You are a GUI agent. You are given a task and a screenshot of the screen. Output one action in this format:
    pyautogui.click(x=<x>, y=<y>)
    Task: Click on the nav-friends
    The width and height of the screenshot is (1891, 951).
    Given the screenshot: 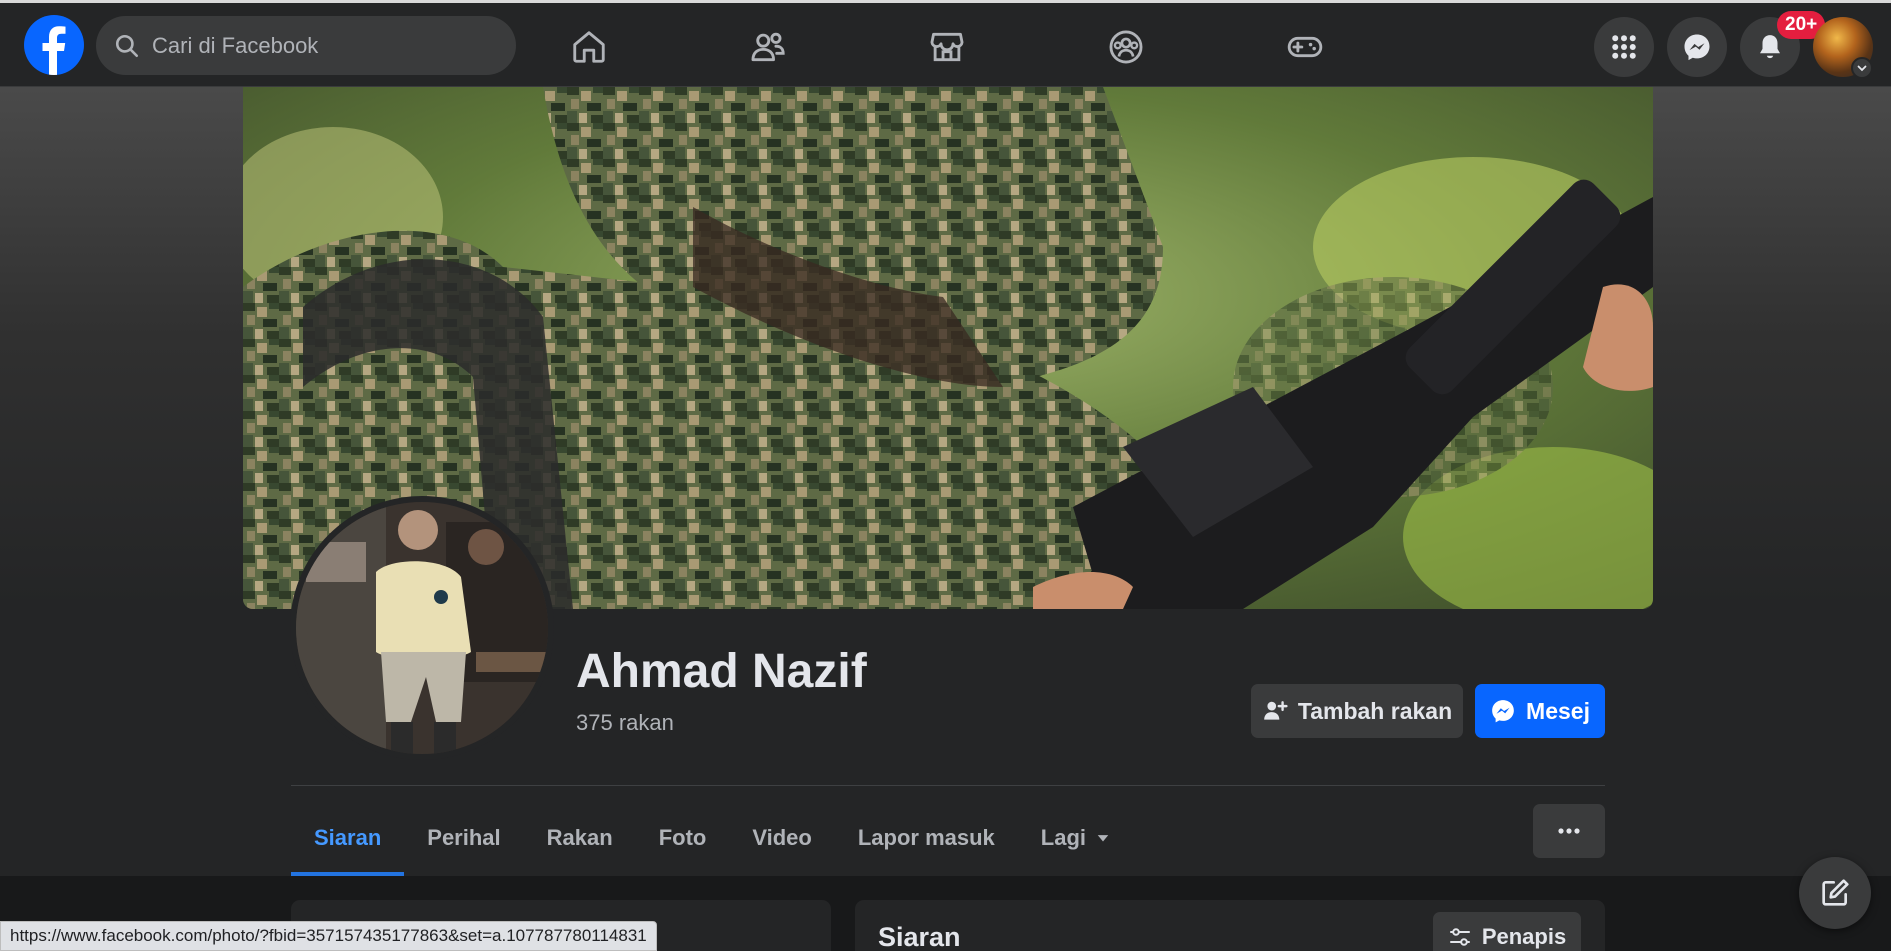 What is the action you would take?
    pyautogui.click(x=768, y=47)
    